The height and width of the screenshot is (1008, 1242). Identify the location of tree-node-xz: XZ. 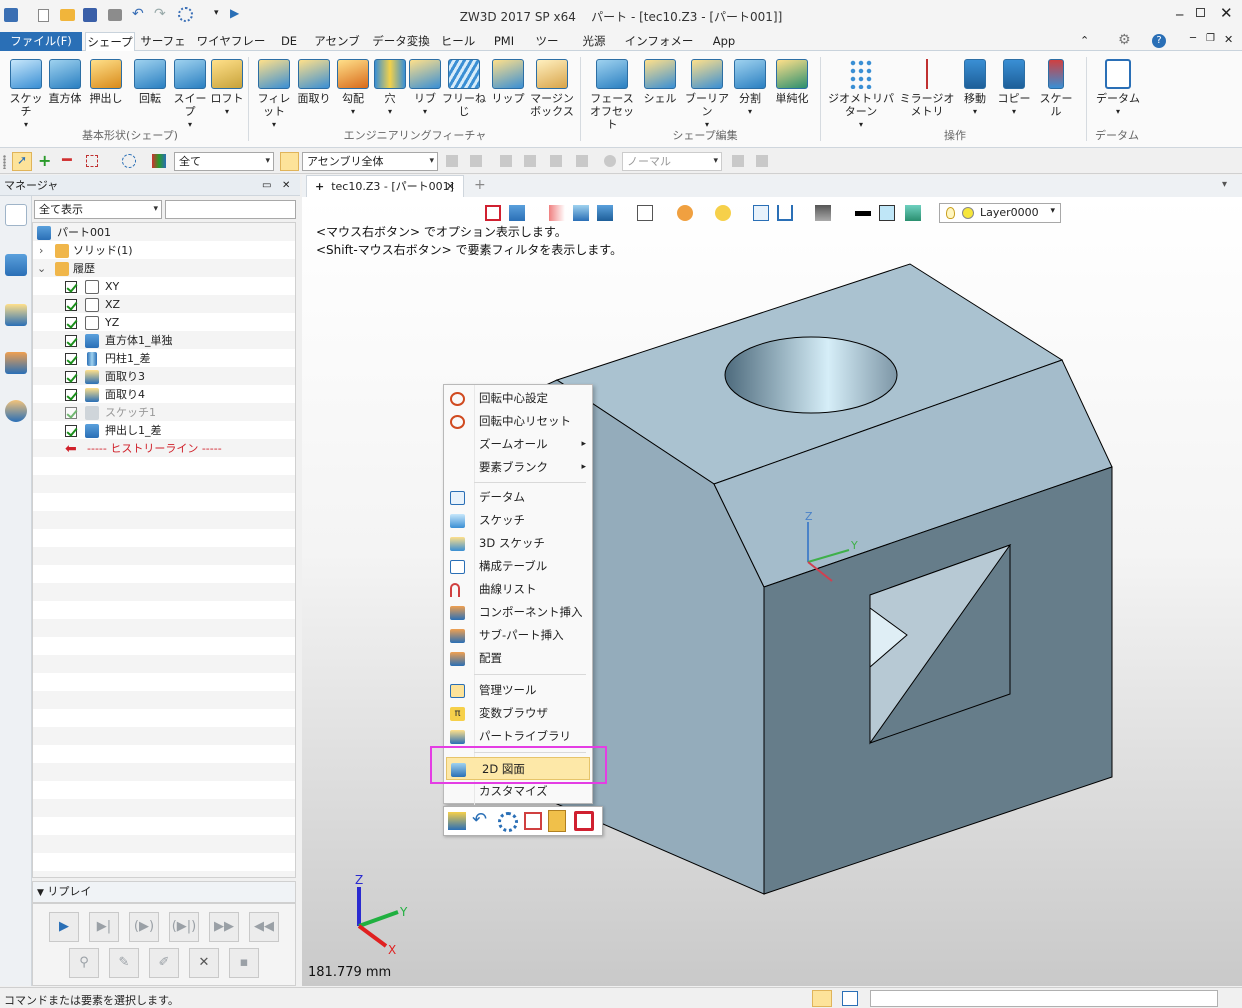
(175, 305).